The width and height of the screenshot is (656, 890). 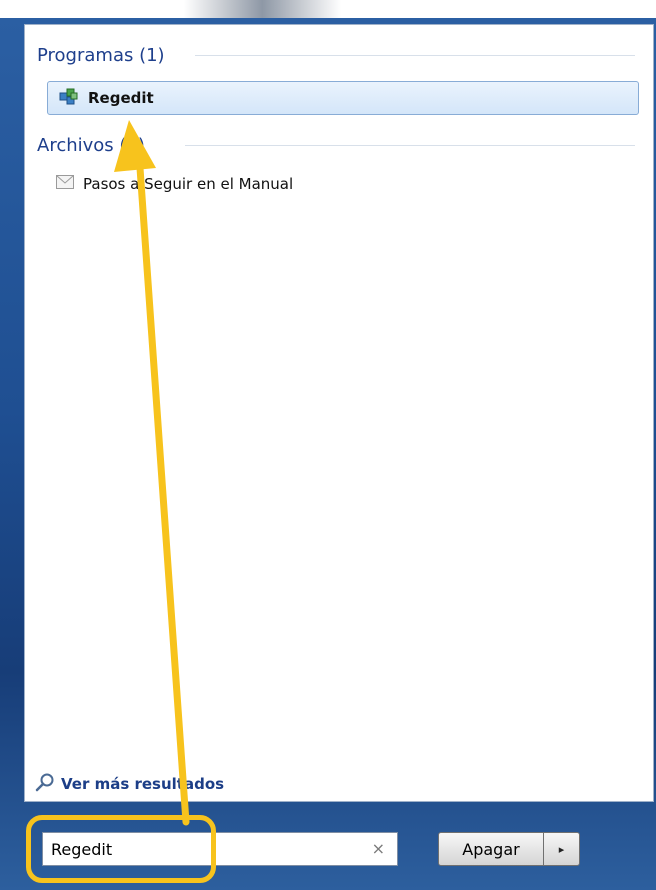 I want to click on window-top-strip, so click(x=328, y=9).